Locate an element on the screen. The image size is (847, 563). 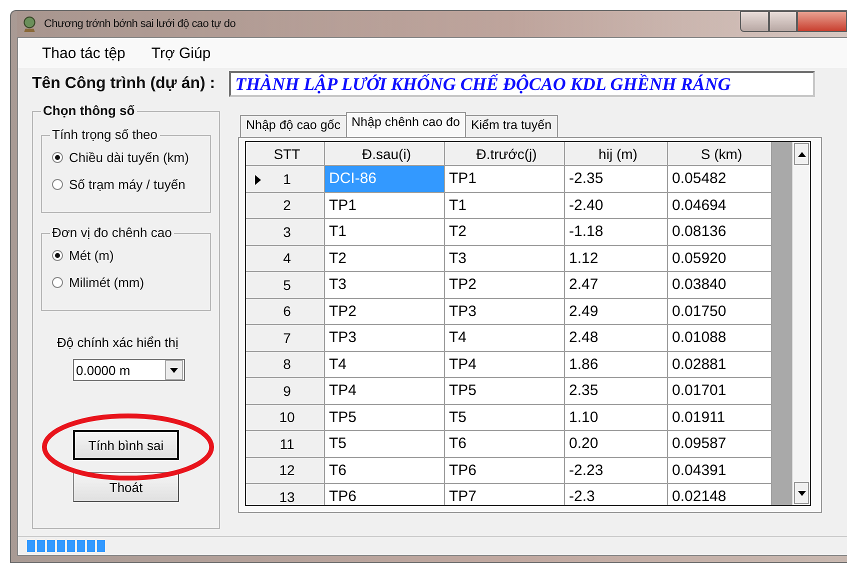
precision-dropdown: 0.0000 m is located at coordinates (129, 370).